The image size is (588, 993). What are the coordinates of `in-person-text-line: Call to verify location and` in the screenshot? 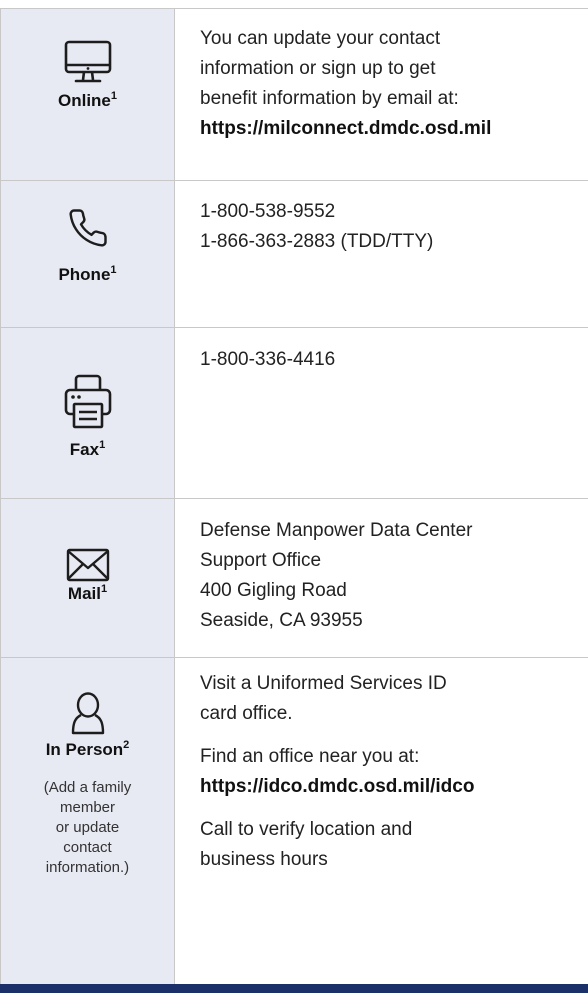 It's located at (306, 829).